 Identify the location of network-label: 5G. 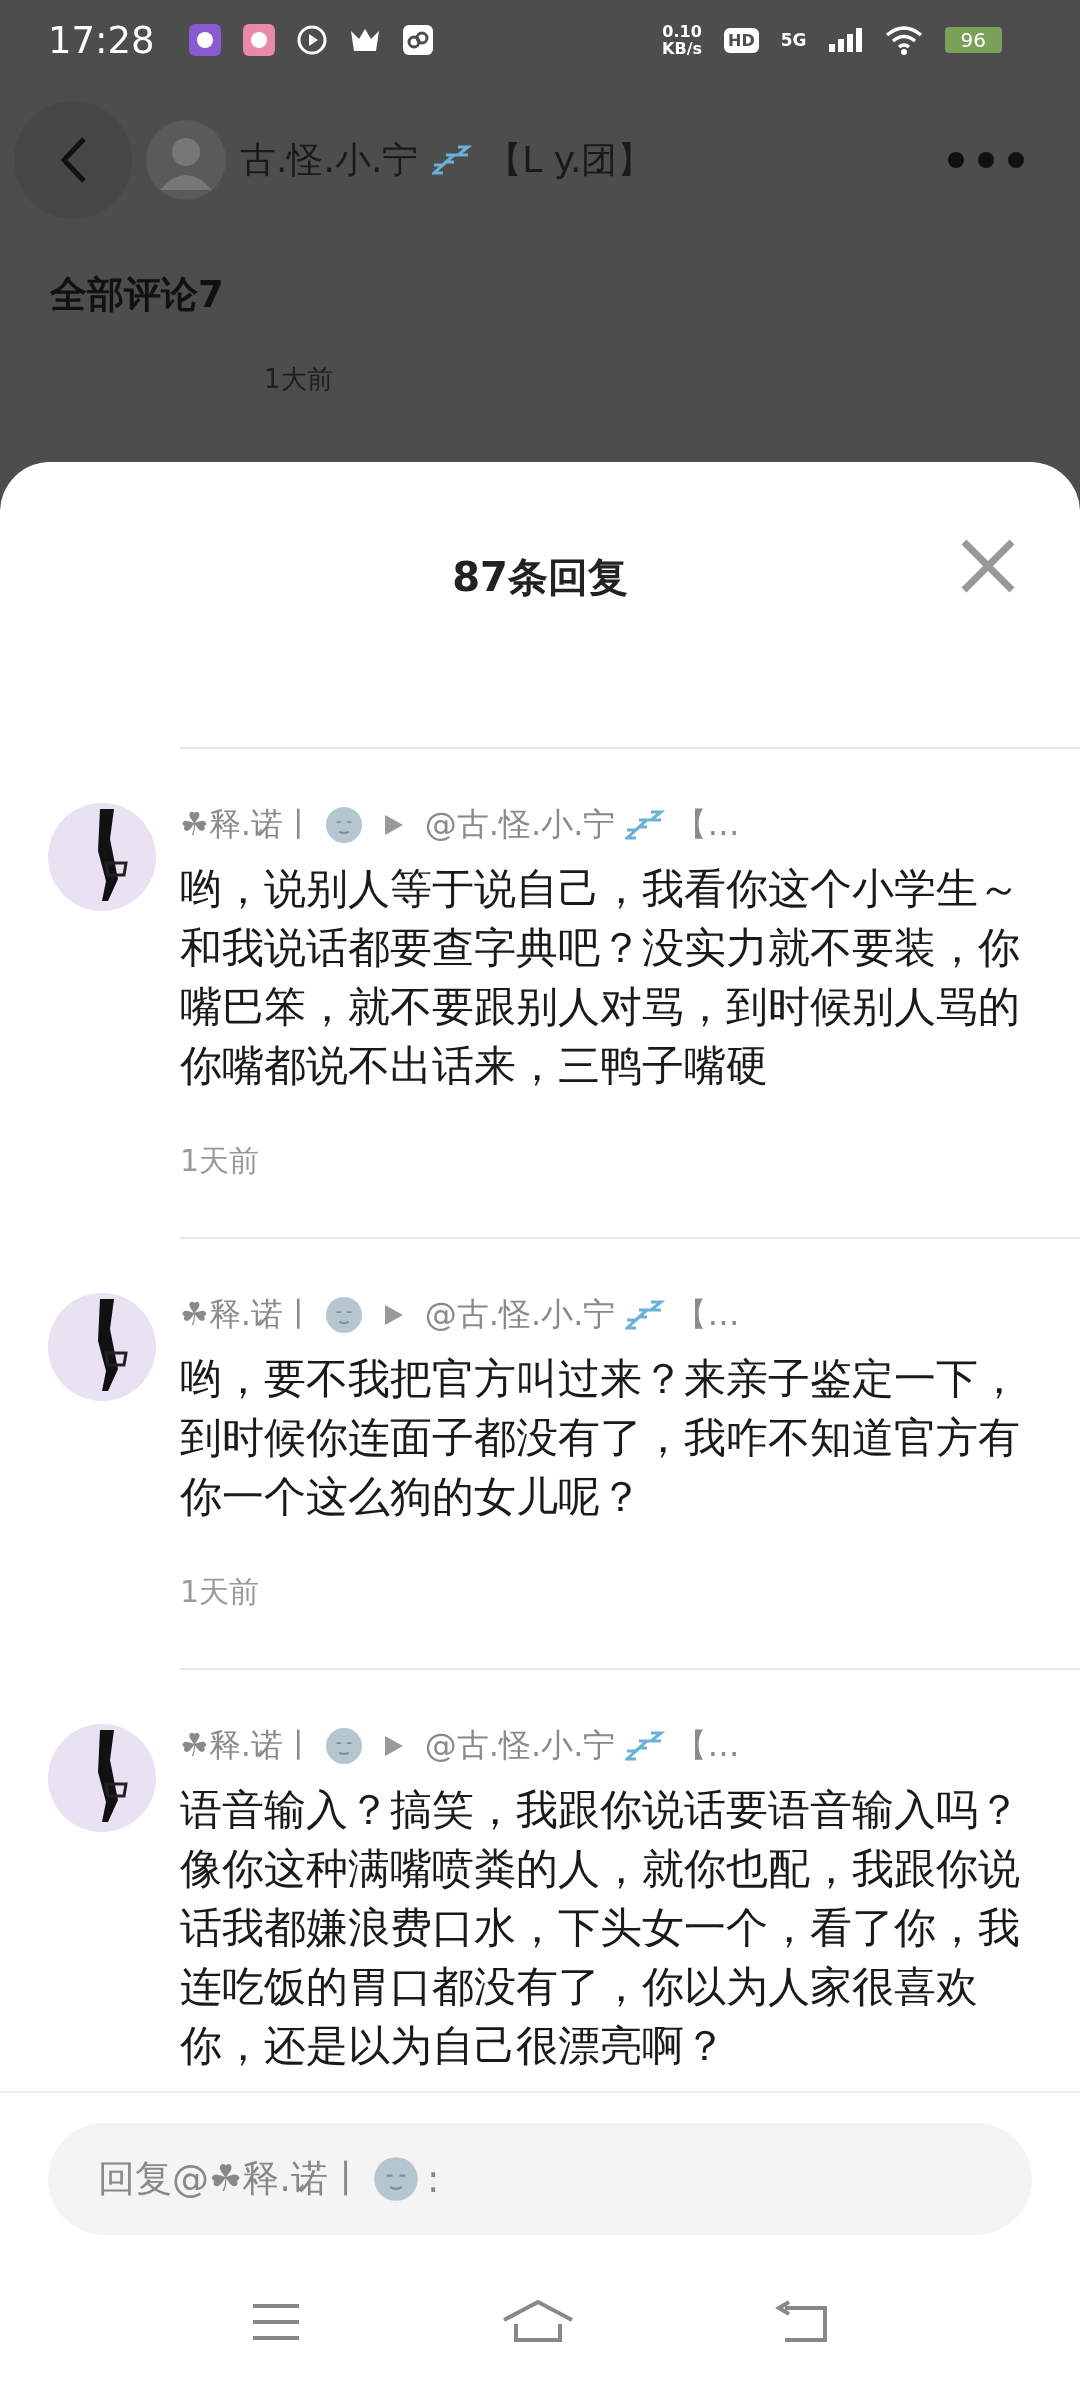
(793, 40).